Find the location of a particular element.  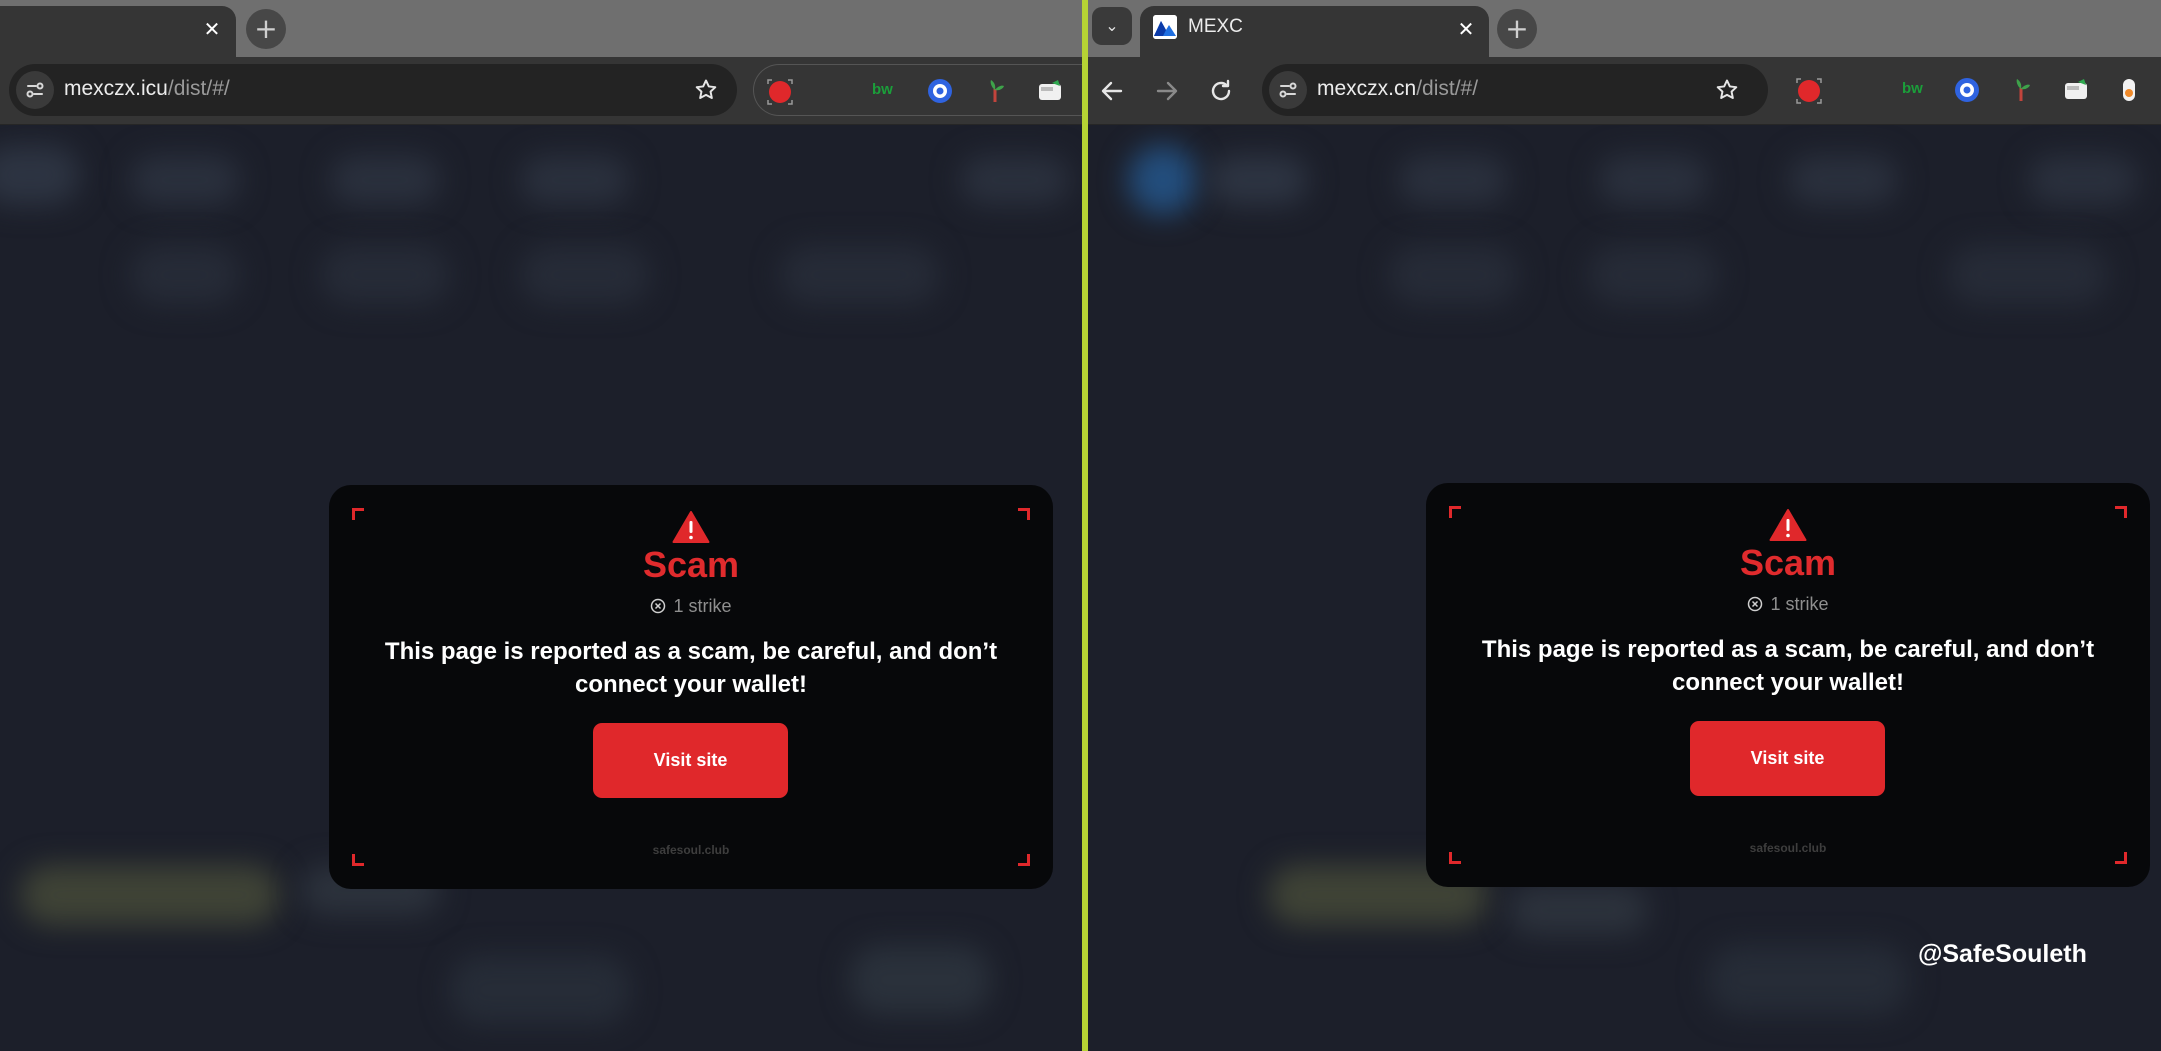

mexc-favicon is located at coordinates (1165, 27).